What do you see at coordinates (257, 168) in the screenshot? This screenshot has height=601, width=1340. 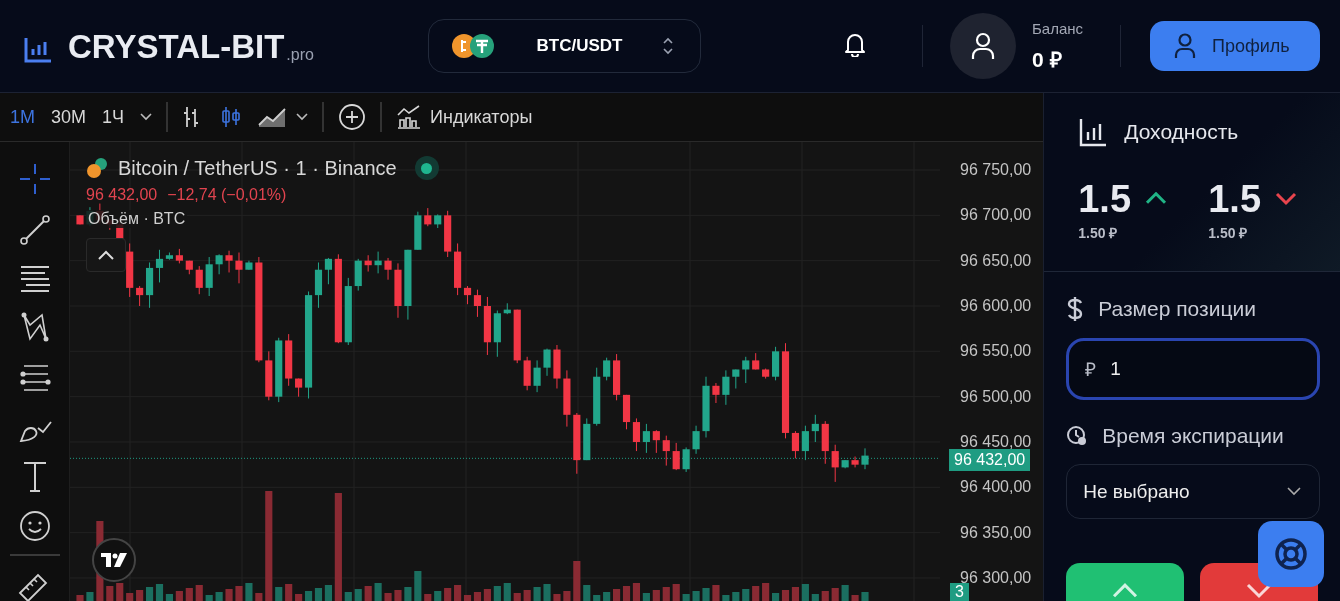 I see `chart-title: Bitcoin / TetherUS · 1 · Binance` at bounding box center [257, 168].